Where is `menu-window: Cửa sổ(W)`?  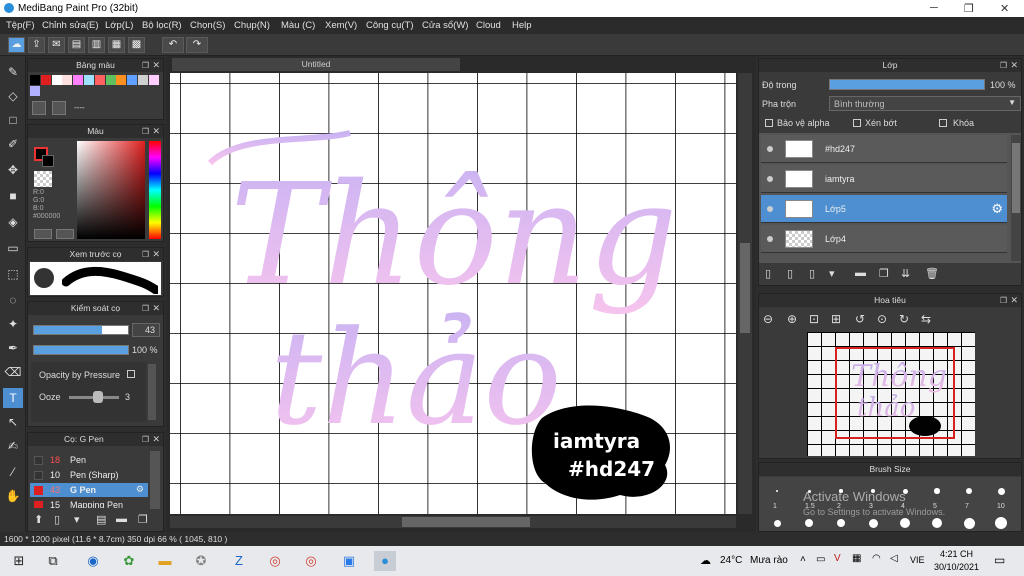
menu-window: Cửa sổ(W) is located at coordinates (445, 25).